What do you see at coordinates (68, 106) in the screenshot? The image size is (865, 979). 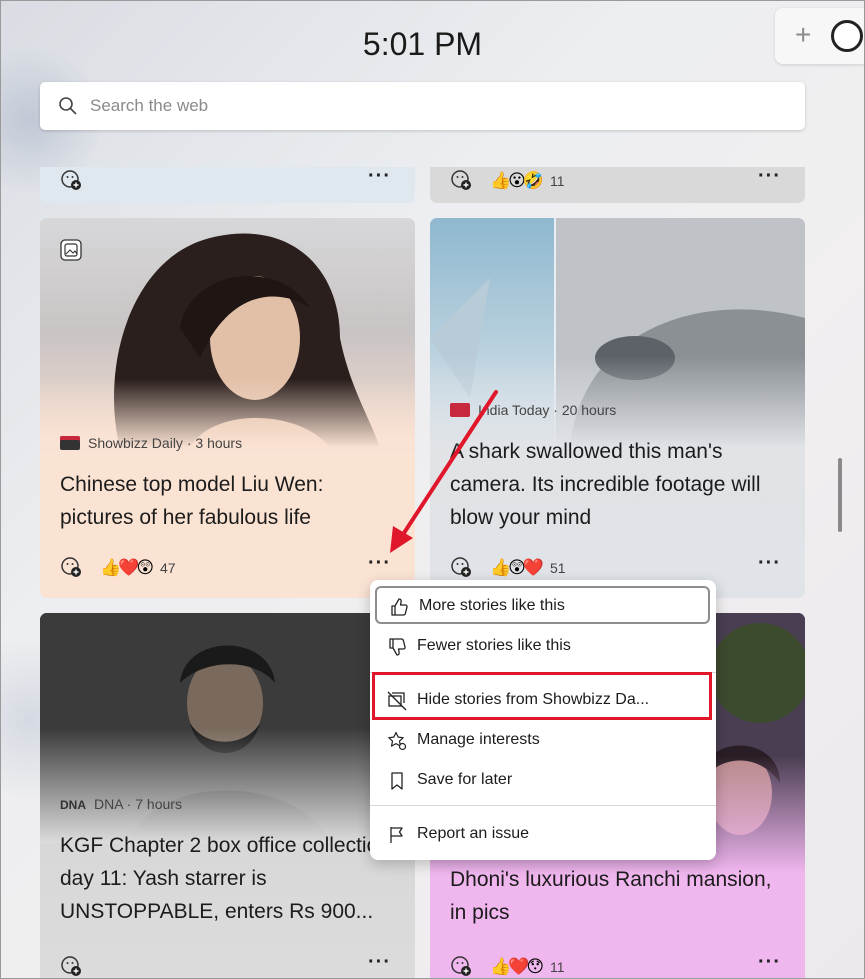 I see `search-icon` at bounding box center [68, 106].